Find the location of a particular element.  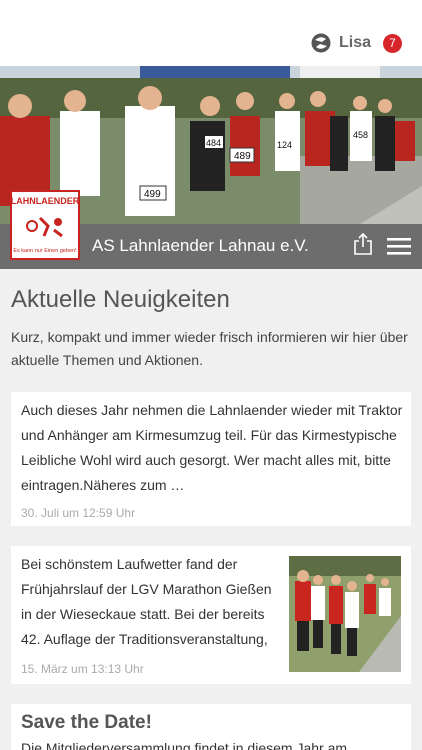

logo-text-top: LAHNLAENDER is located at coordinates (45, 201).